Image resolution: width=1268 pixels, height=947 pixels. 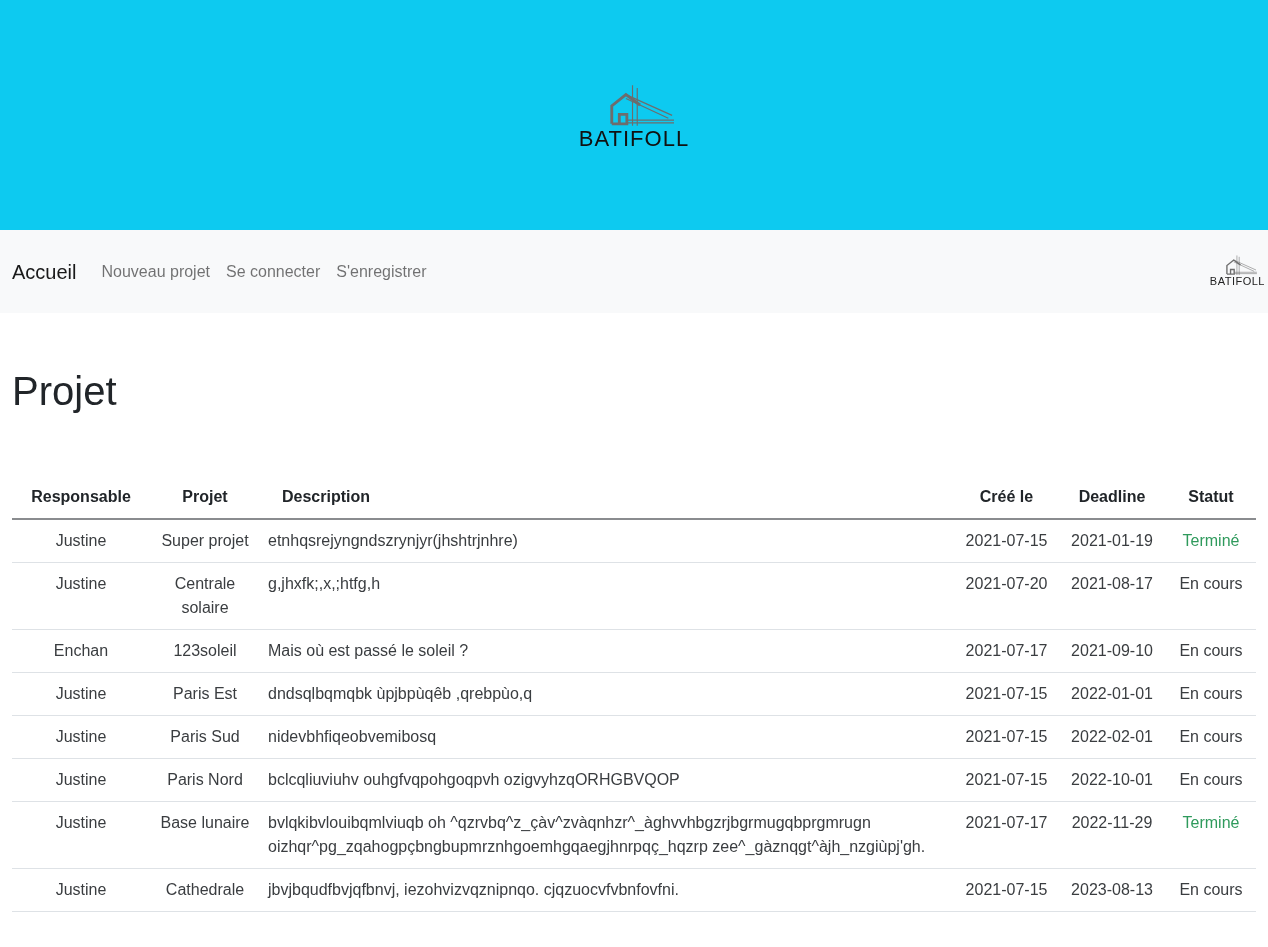 I want to click on table-cell: Paris Nord, so click(x=205, y=780).